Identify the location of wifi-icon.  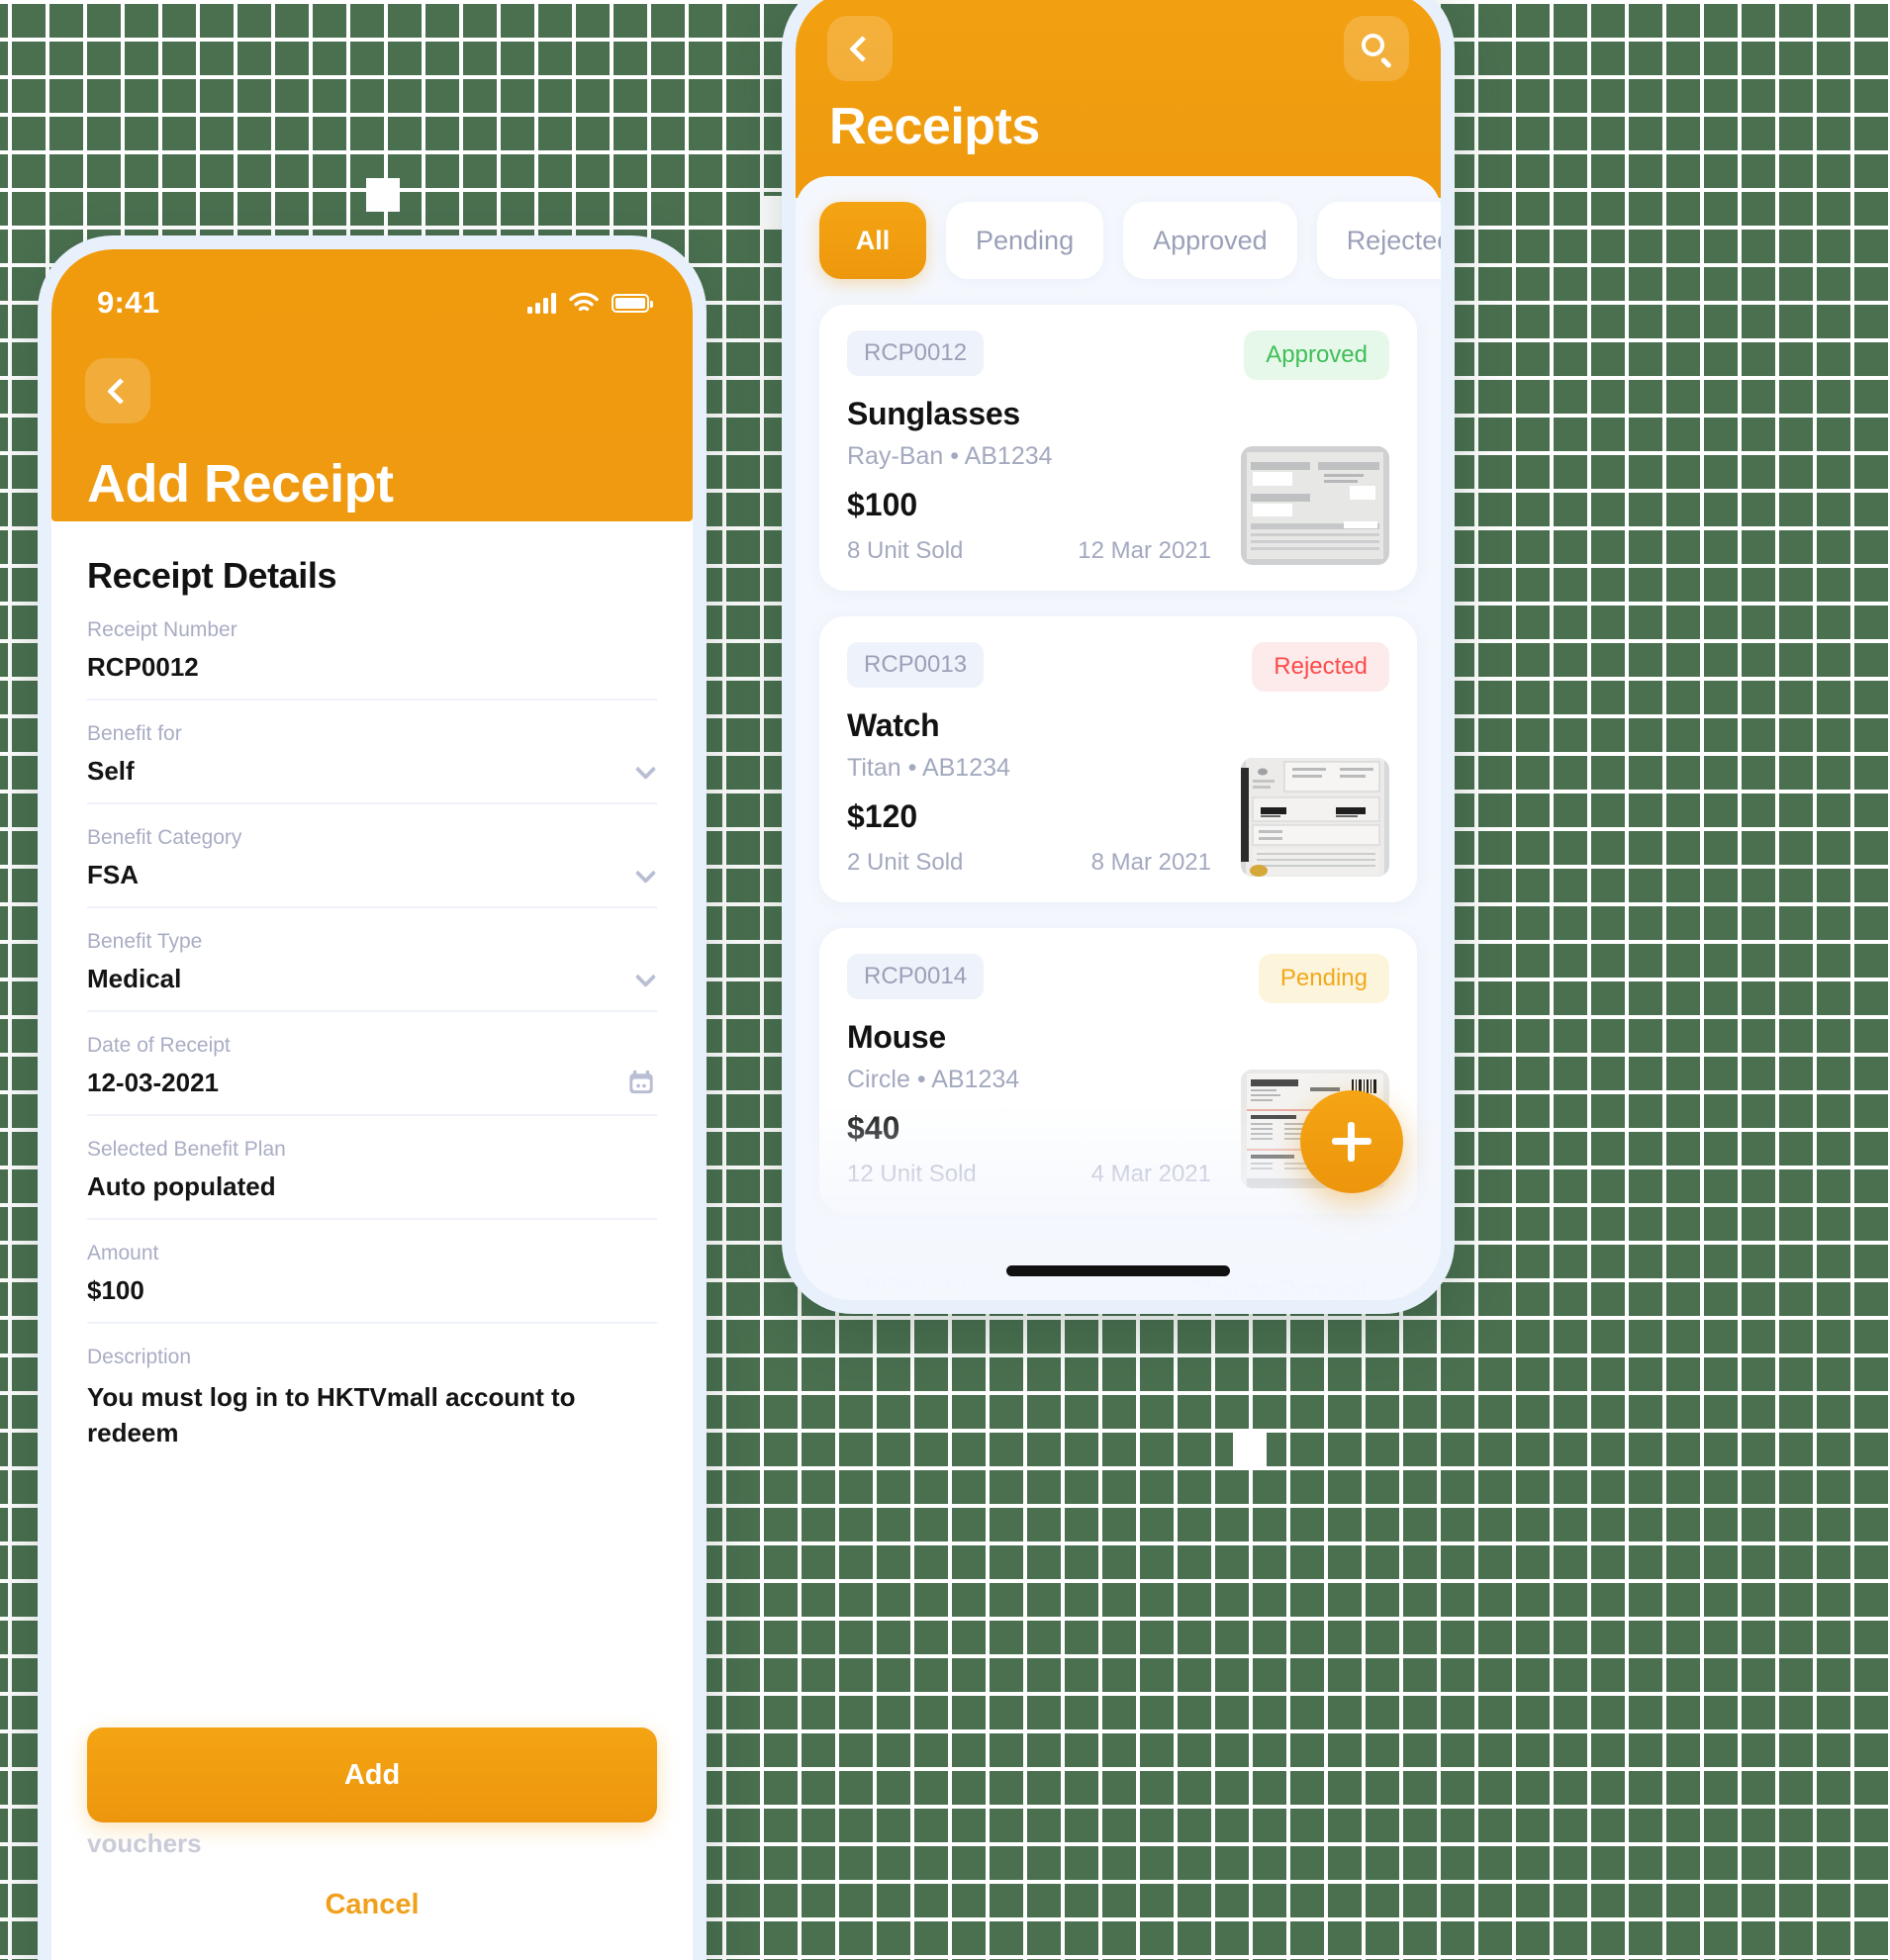
(584, 302).